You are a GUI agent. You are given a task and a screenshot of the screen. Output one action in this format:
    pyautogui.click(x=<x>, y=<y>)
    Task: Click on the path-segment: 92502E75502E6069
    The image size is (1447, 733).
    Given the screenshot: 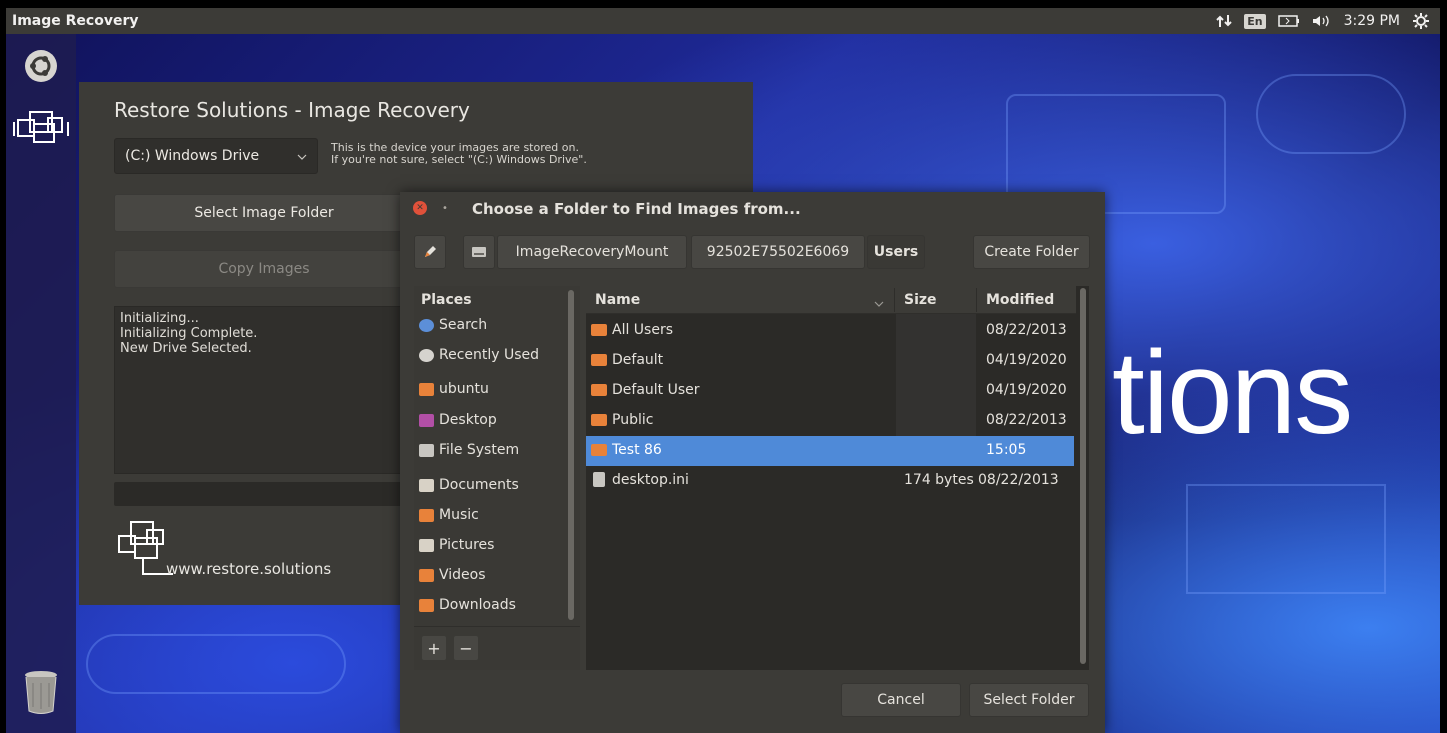 What is the action you would take?
    pyautogui.click(x=778, y=252)
    